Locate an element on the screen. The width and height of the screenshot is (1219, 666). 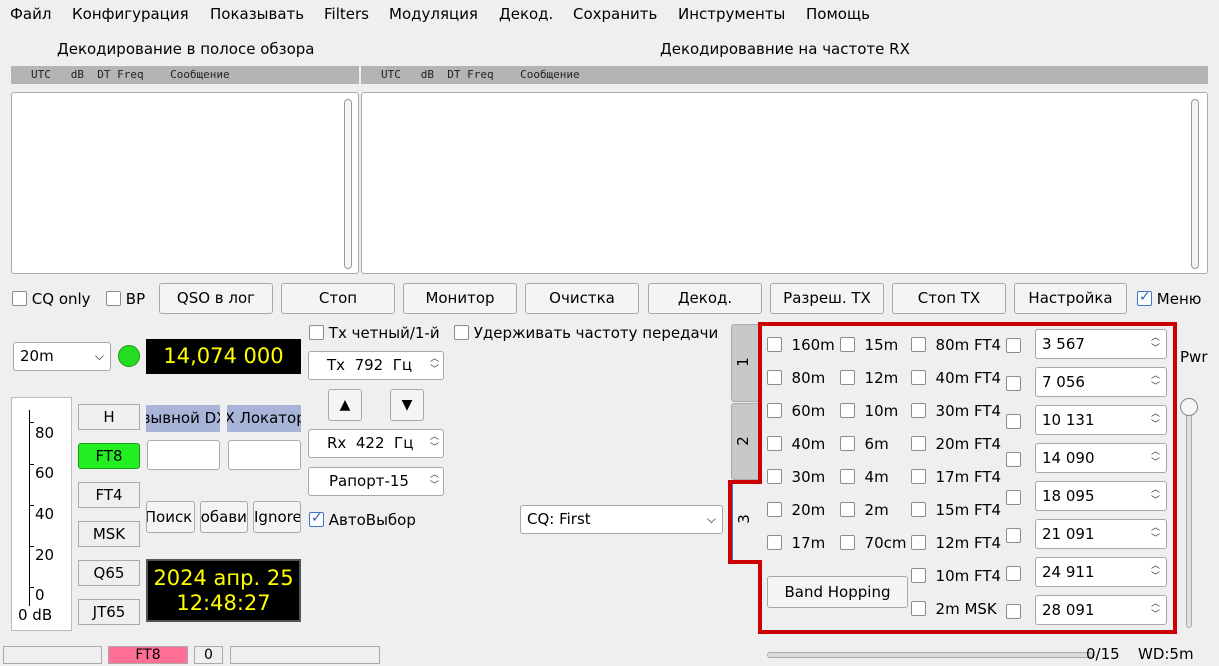
band-checkbox-80m-ft4: 80m FT4 is located at coordinates (956, 345).